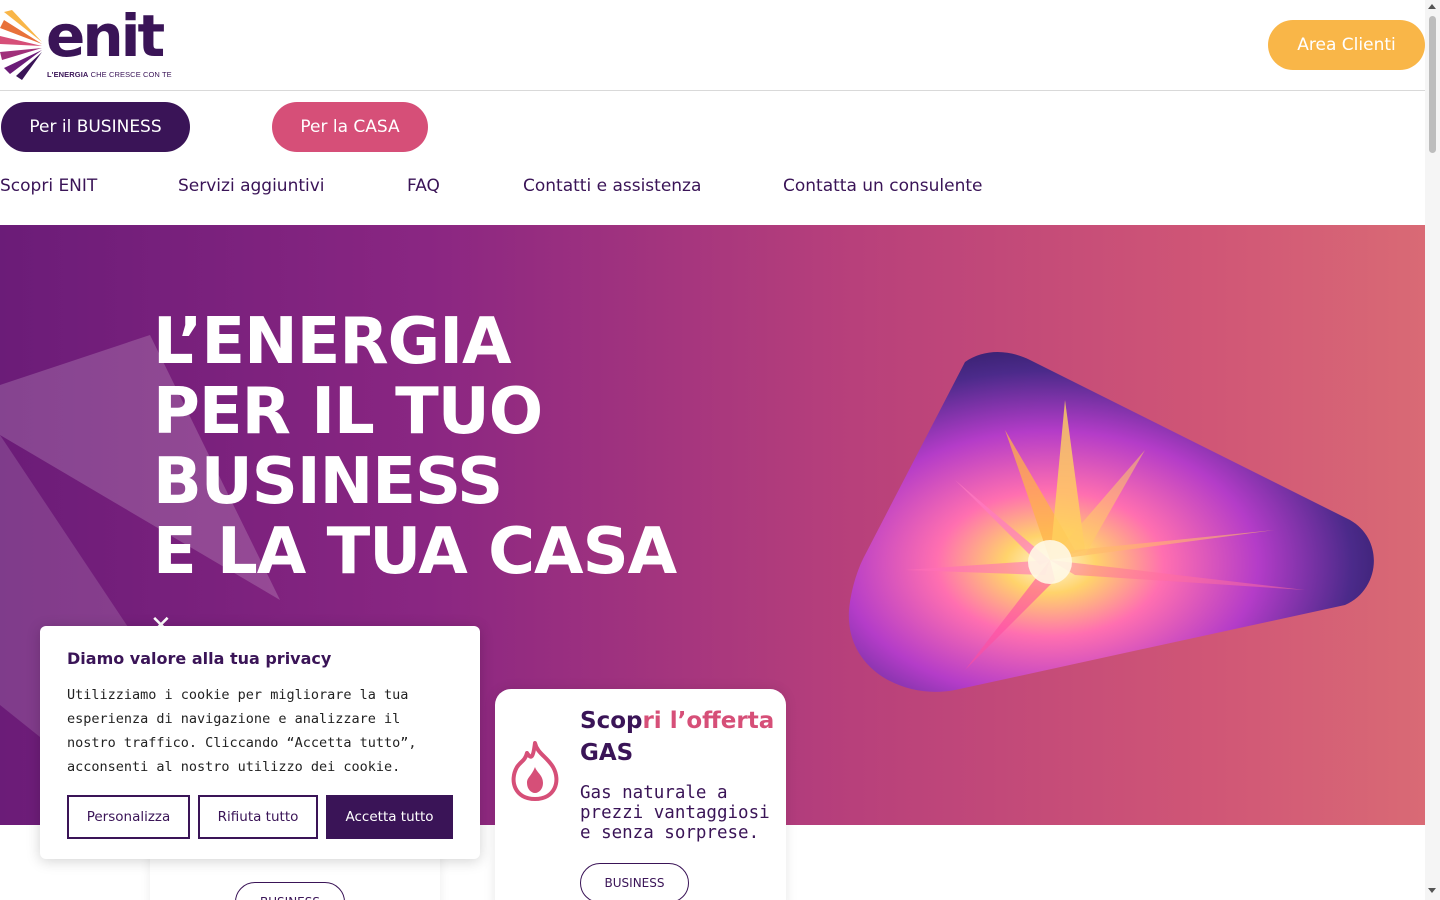 The image size is (1440, 900). Describe the element at coordinates (882, 186) in the screenshot. I see `nav-item-contatta-consulente: Contatta un consulente` at that location.